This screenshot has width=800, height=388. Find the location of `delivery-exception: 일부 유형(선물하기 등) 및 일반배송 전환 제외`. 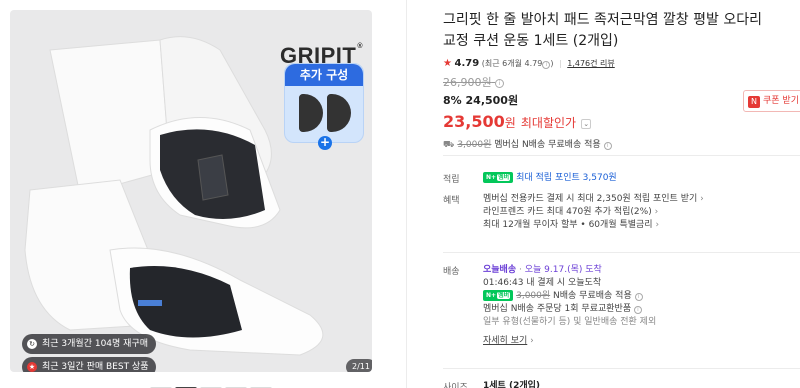

delivery-exception: 일부 유형(선물하기 등) 및 일반배송 전환 제외 is located at coordinates (570, 322).